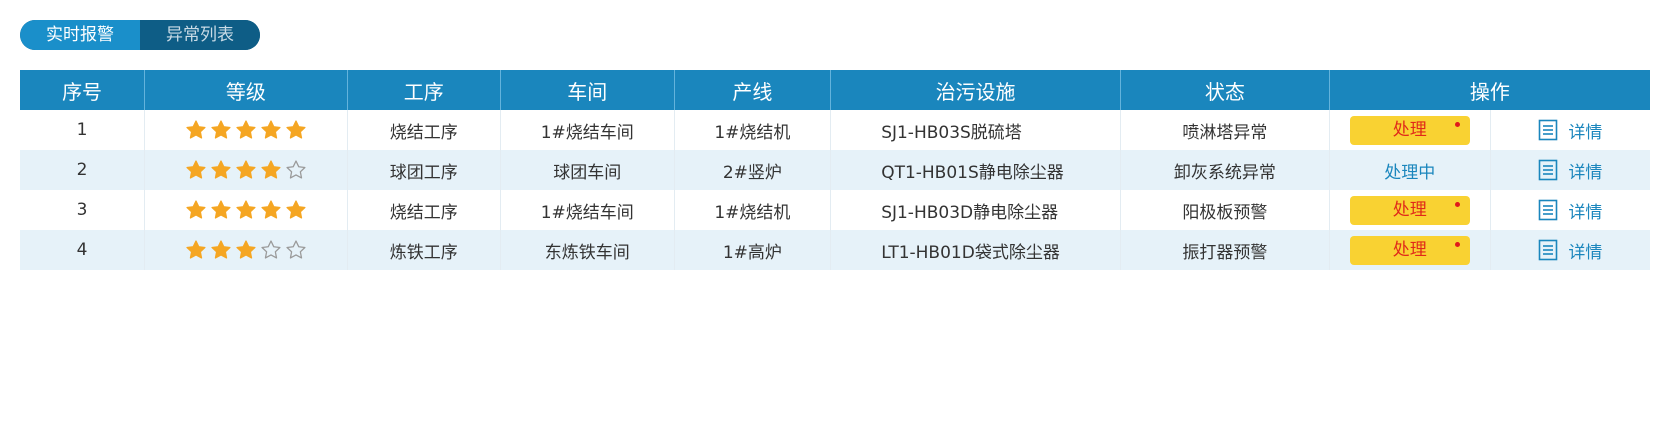  Describe the element at coordinates (587, 90) in the screenshot. I see `header-workshop: 车间` at that location.